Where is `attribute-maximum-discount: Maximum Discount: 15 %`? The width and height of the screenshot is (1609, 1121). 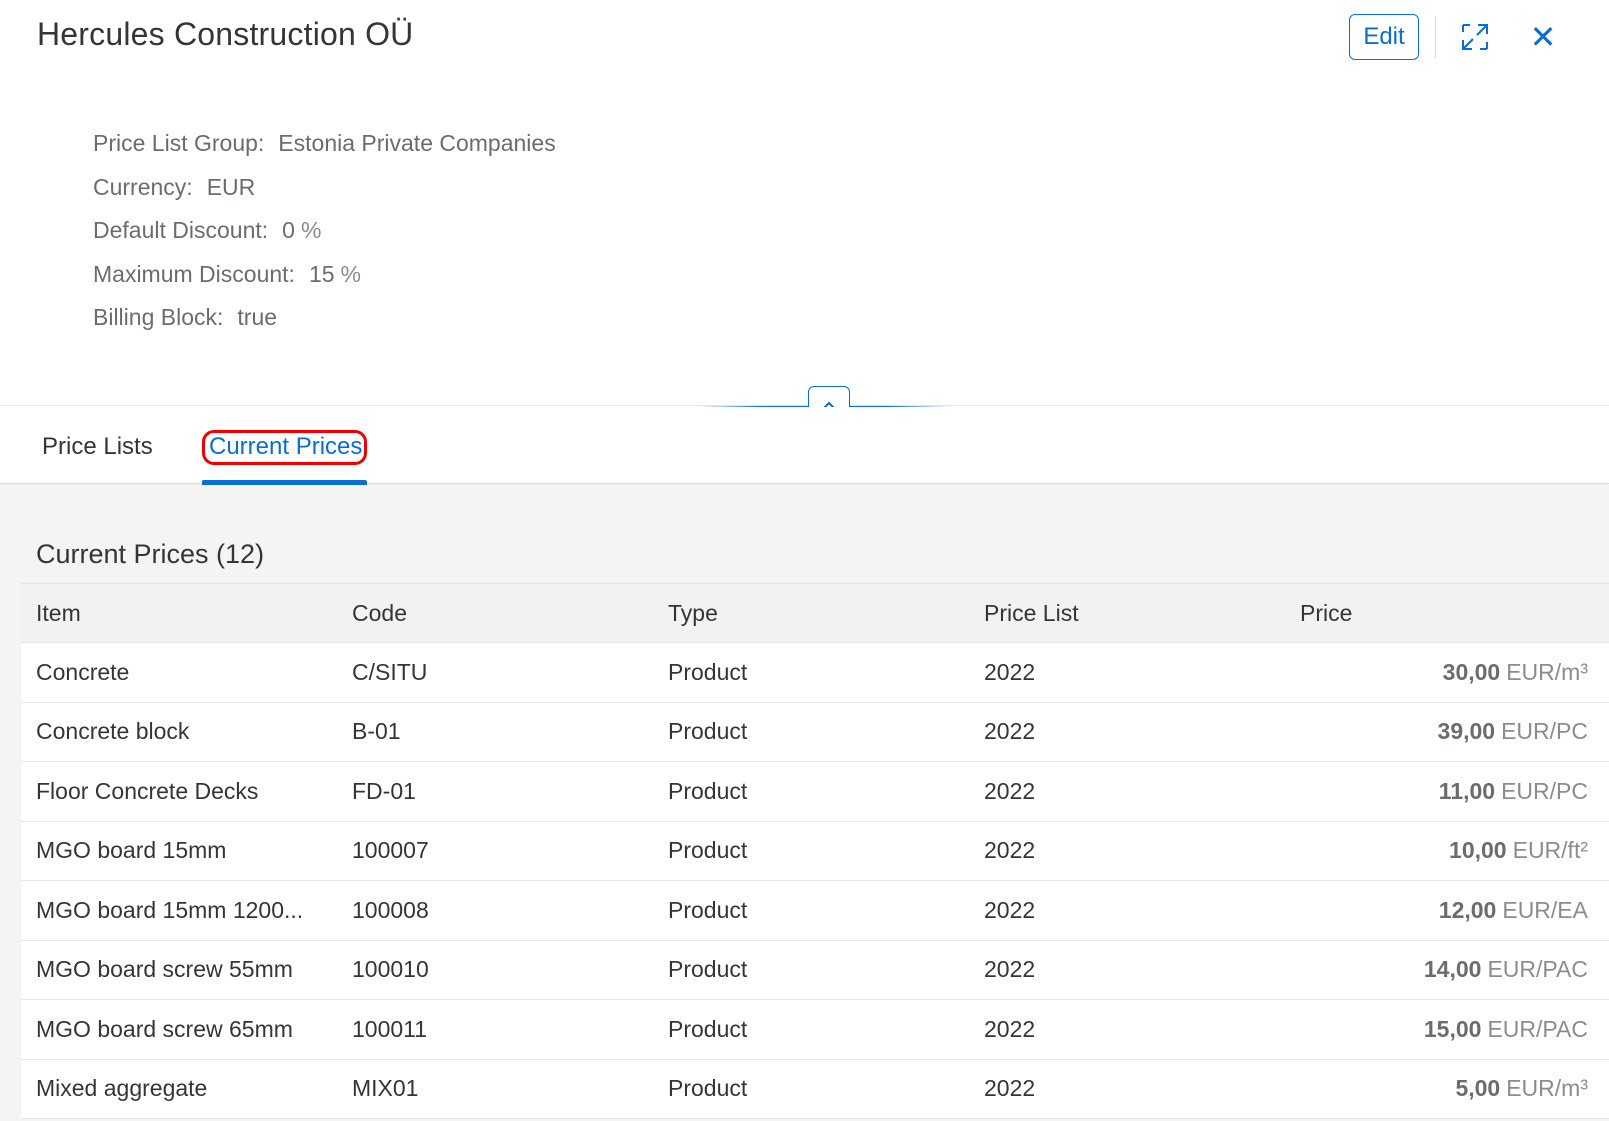
attribute-maximum-discount: Maximum Discount: 15 % is located at coordinates (324, 283).